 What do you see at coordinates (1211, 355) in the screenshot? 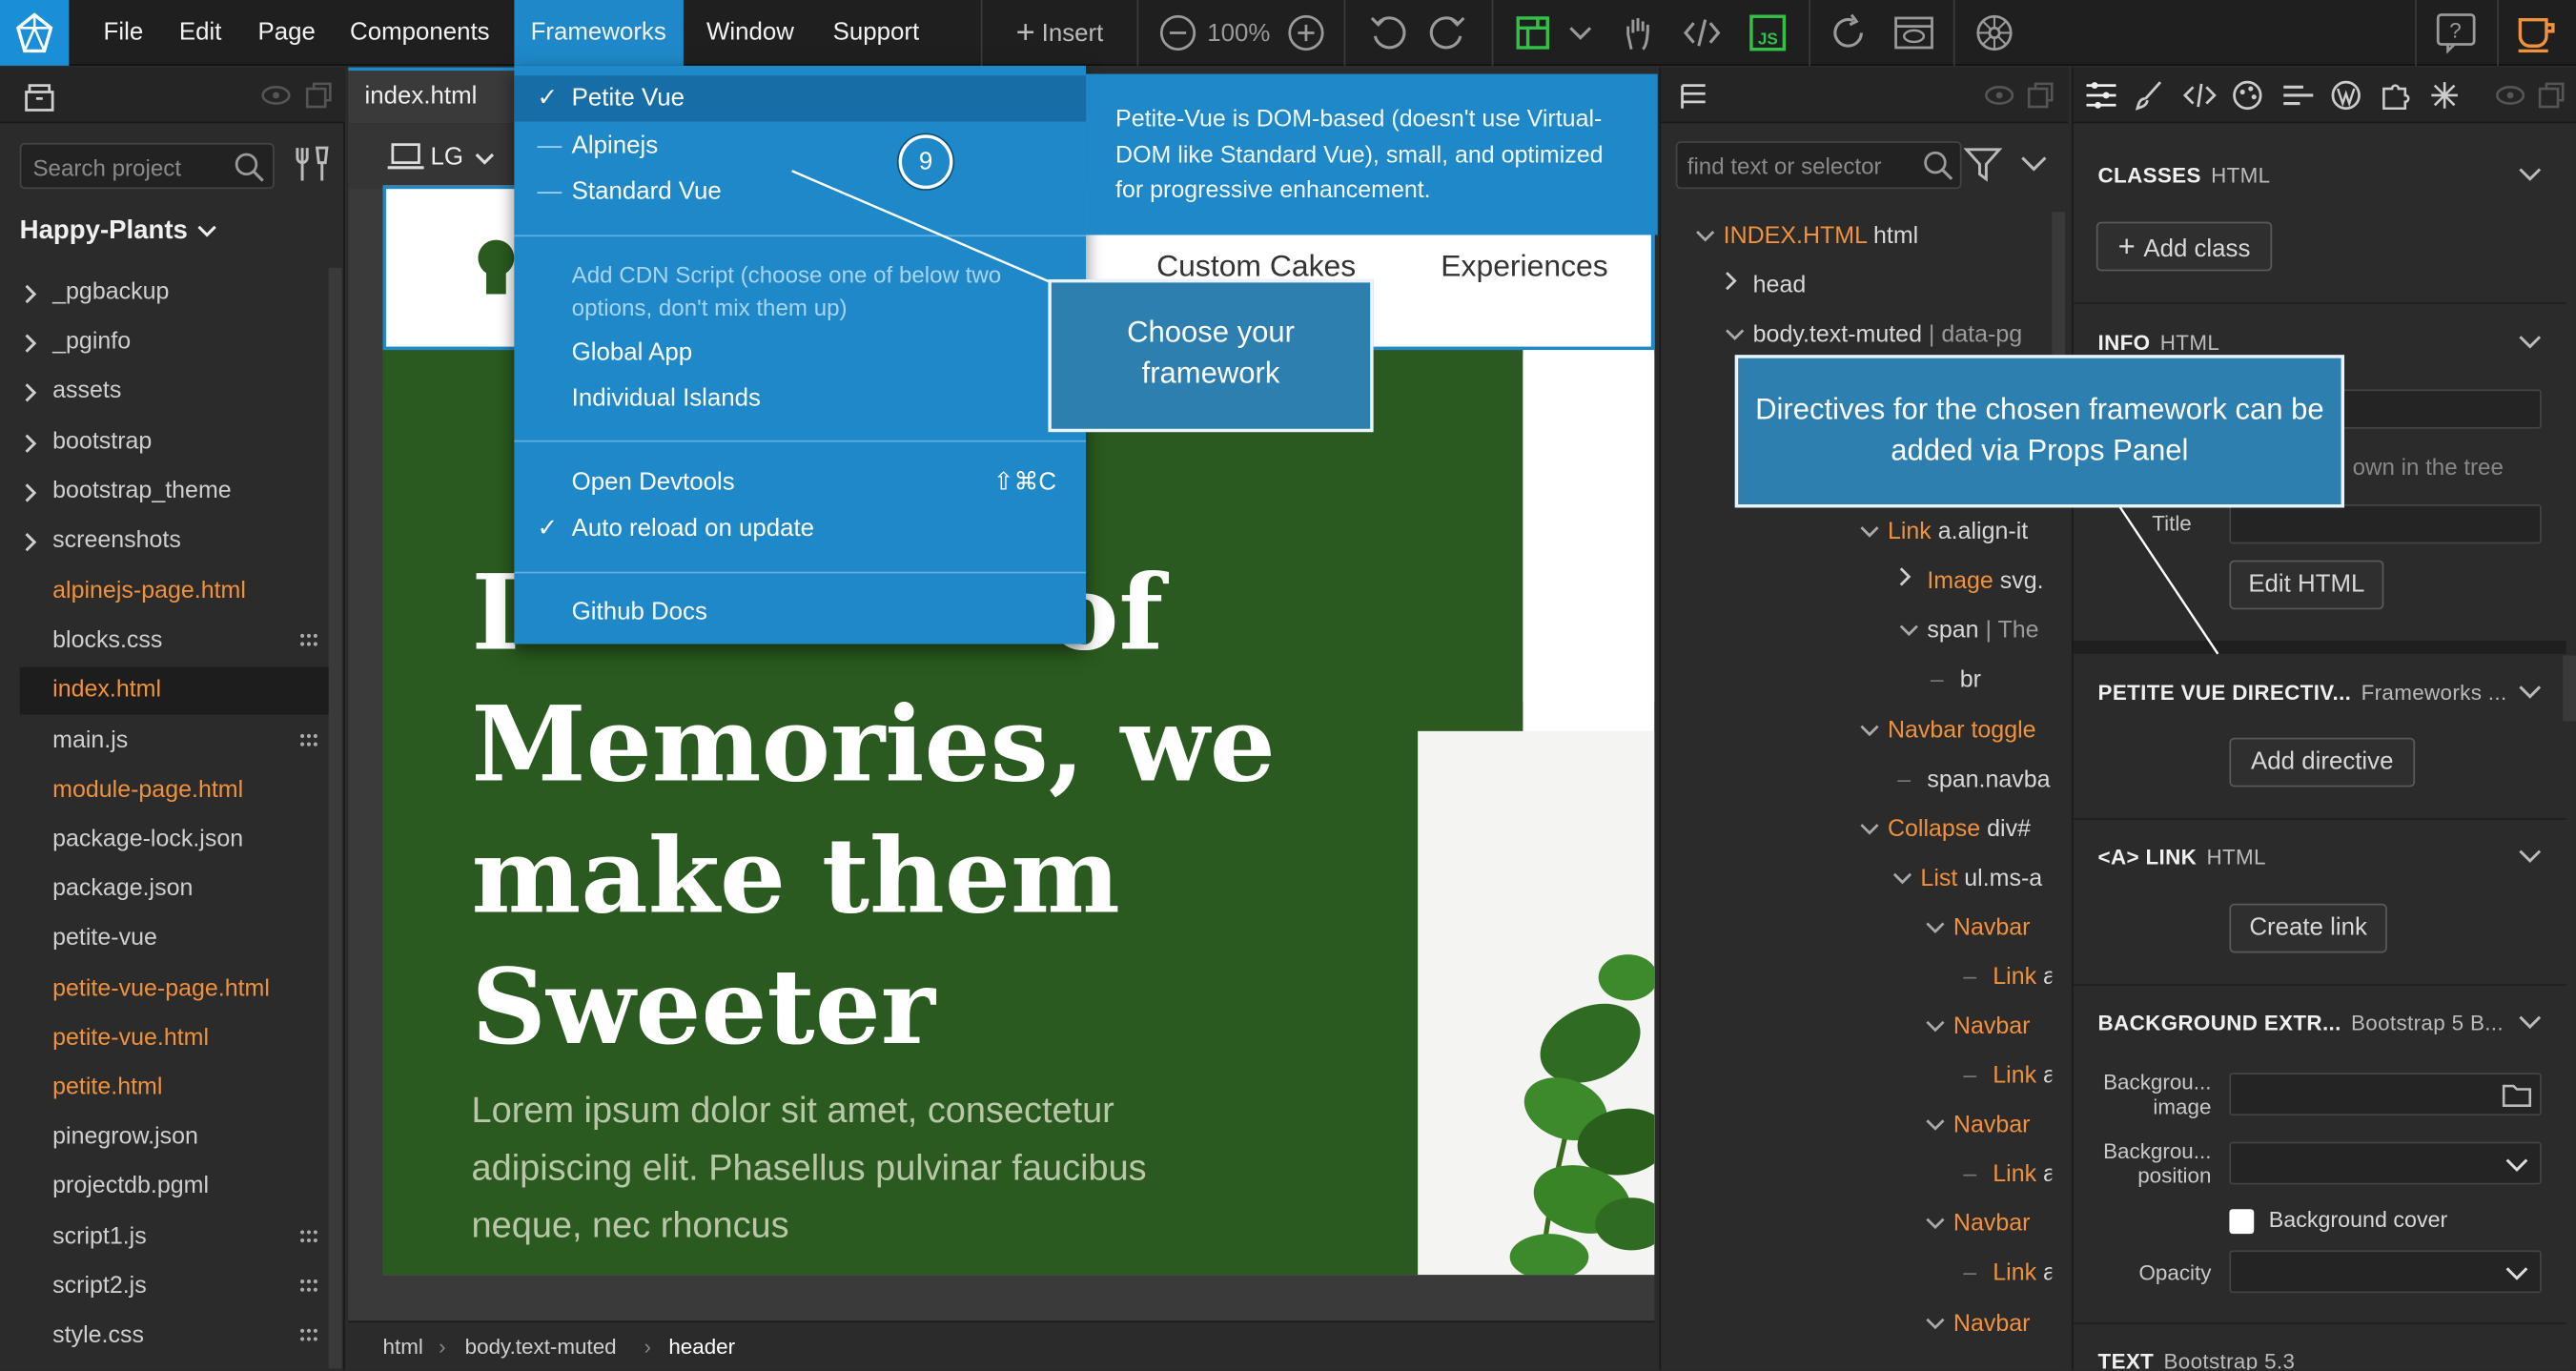
I see `choose-framework-callout: Choose your framework` at bounding box center [1211, 355].